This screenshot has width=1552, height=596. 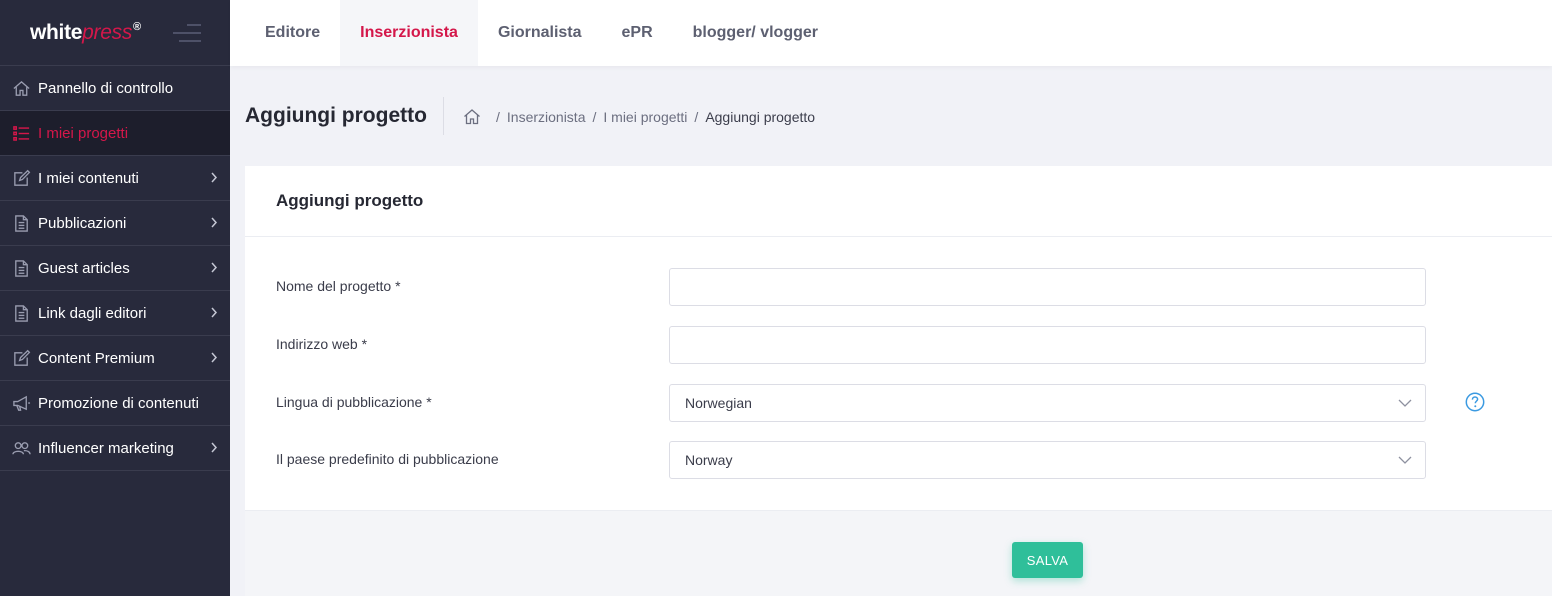 I want to click on sidebar-item-link-editori: Link dagli editori, so click(x=115, y=313).